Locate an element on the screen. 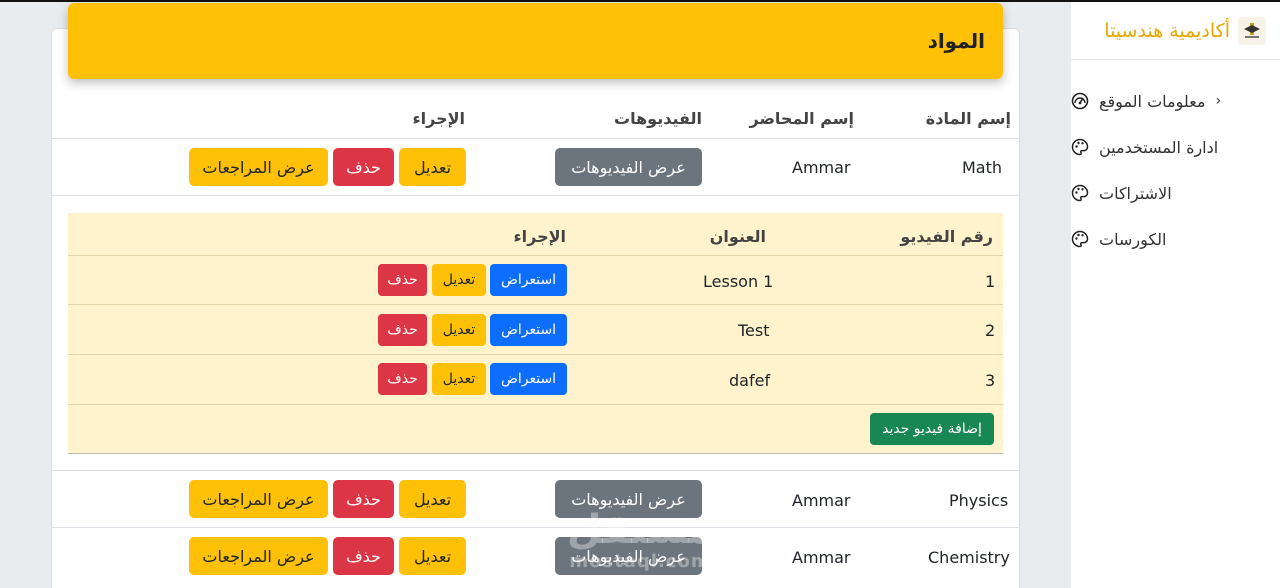  chevron-left-icon: ‹ is located at coordinates (1218, 101).